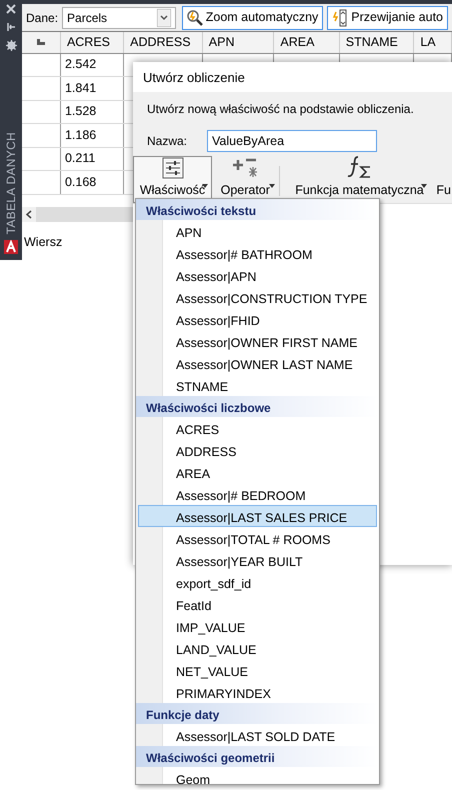 The height and width of the screenshot is (790, 452). I want to click on menu-item: Geom, so click(257, 775).